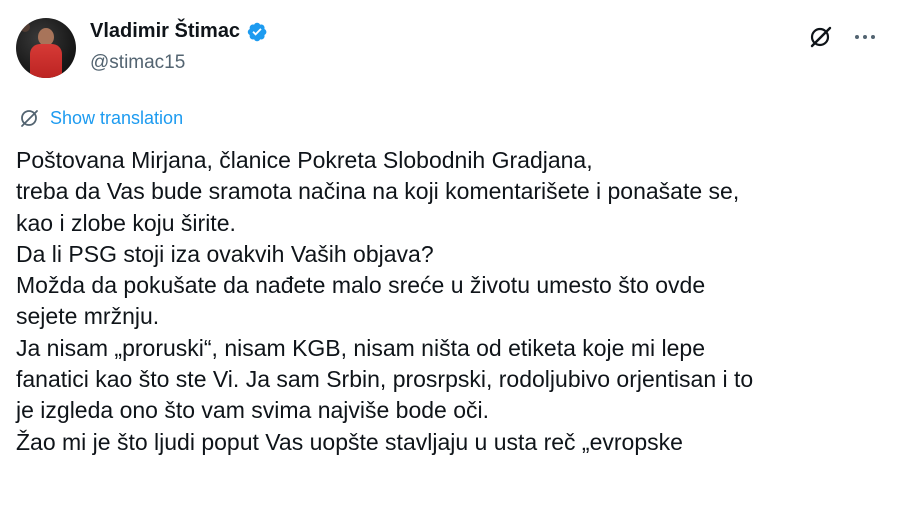 Image resolution: width=906 pixels, height=513 pixels. What do you see at coordinates (25, 27) in the screenshot?
I see `avatar-background` at bounding box center [25, 27].